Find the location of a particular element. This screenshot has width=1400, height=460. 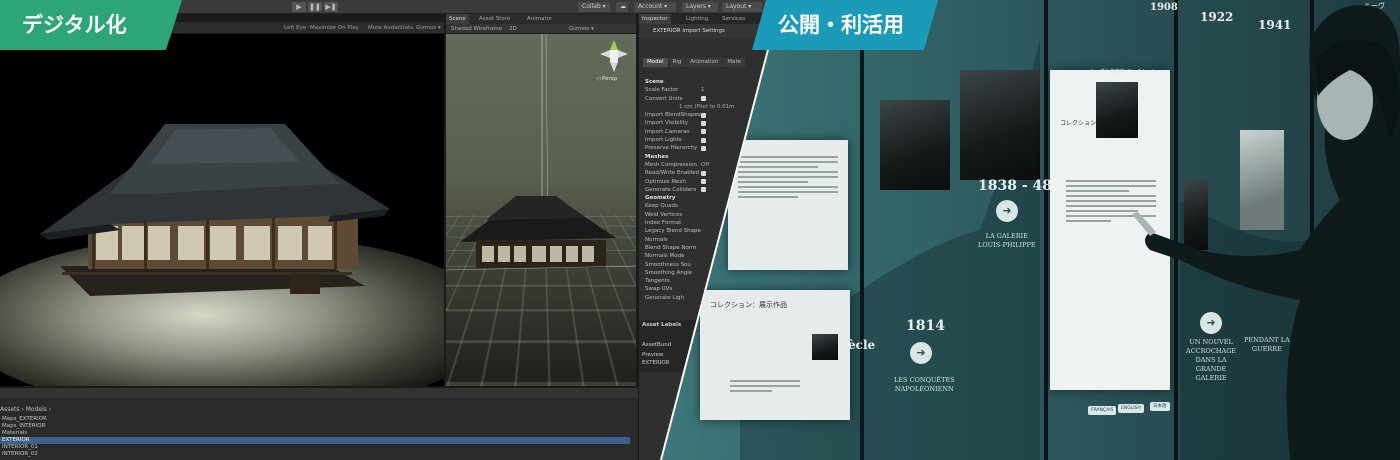

tab-rig: Rig is located at coordinates (677, 62).